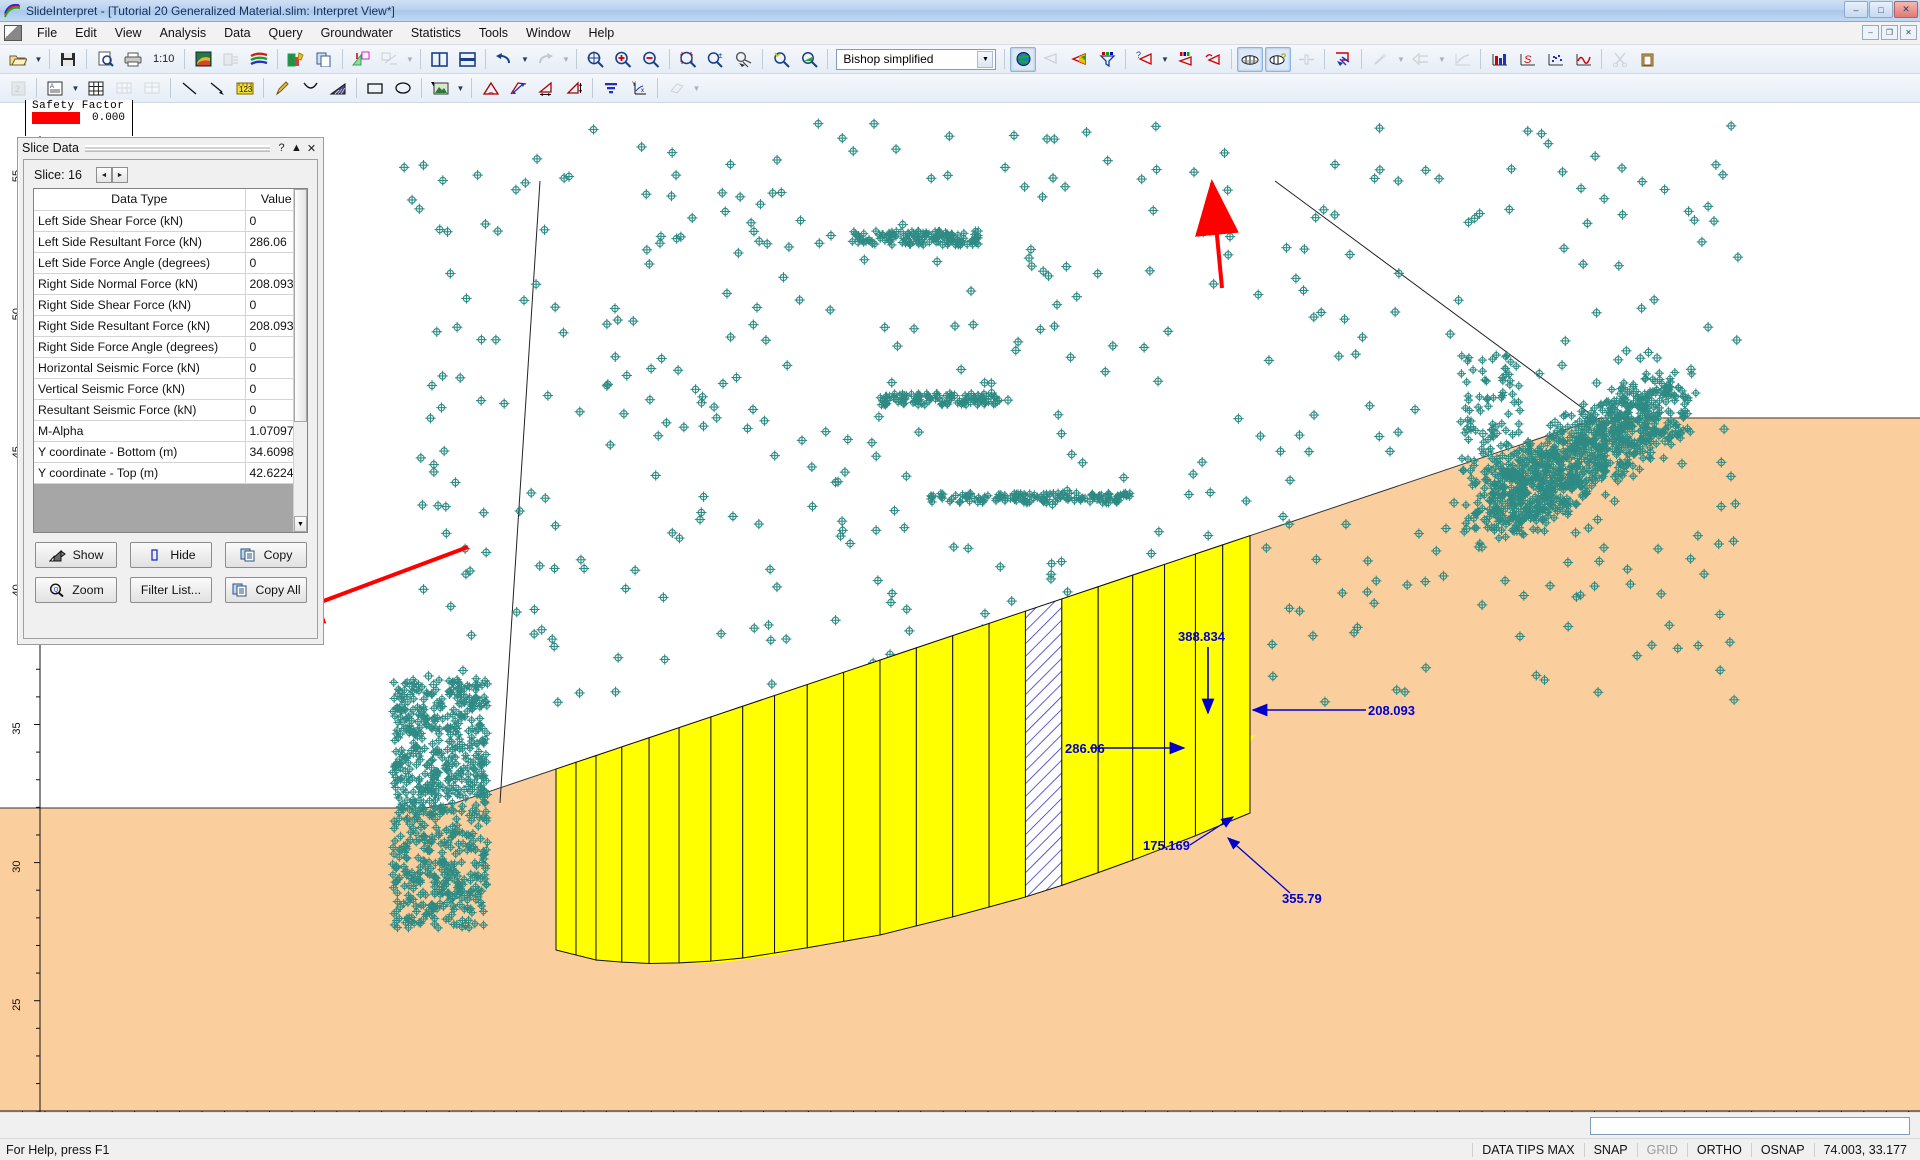  I want to click on open-dropdown-arrow: ▼, so click(38, 59).